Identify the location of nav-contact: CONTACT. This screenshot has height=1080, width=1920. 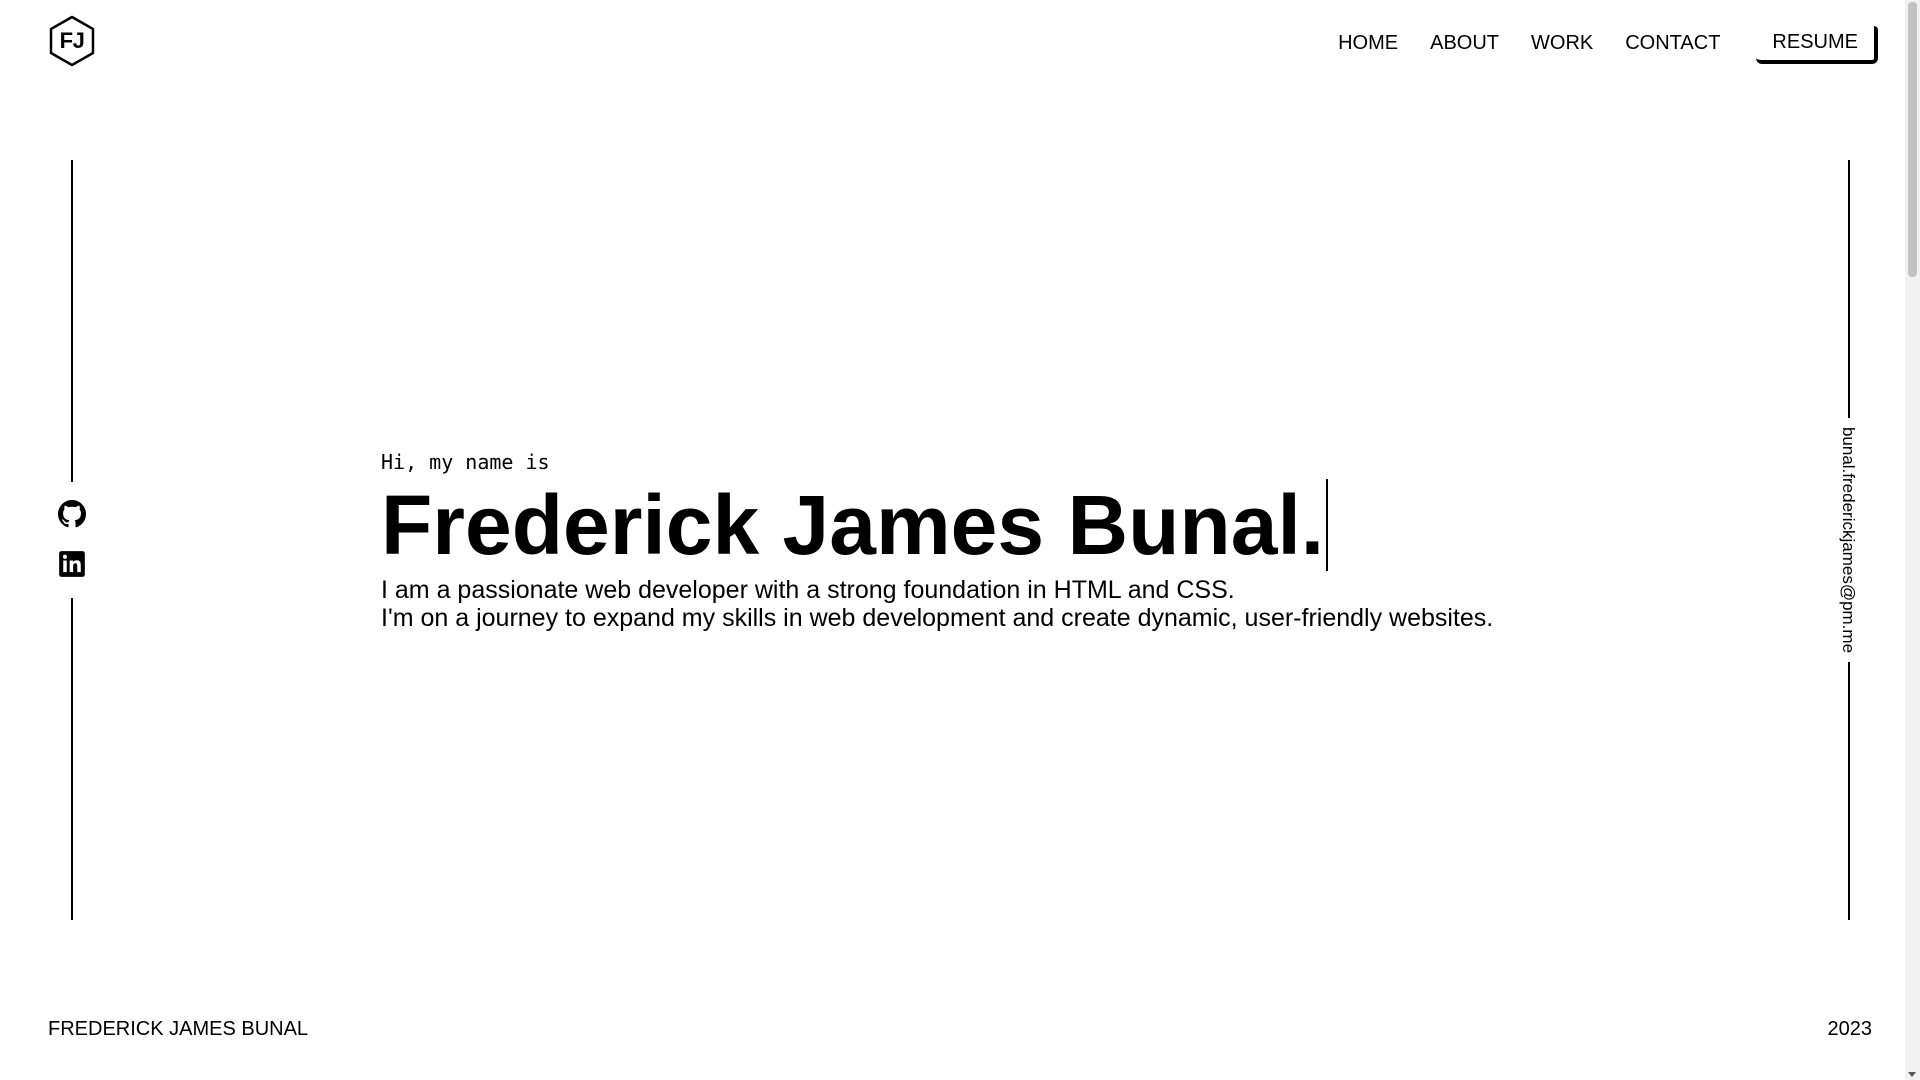
(1672, 43).